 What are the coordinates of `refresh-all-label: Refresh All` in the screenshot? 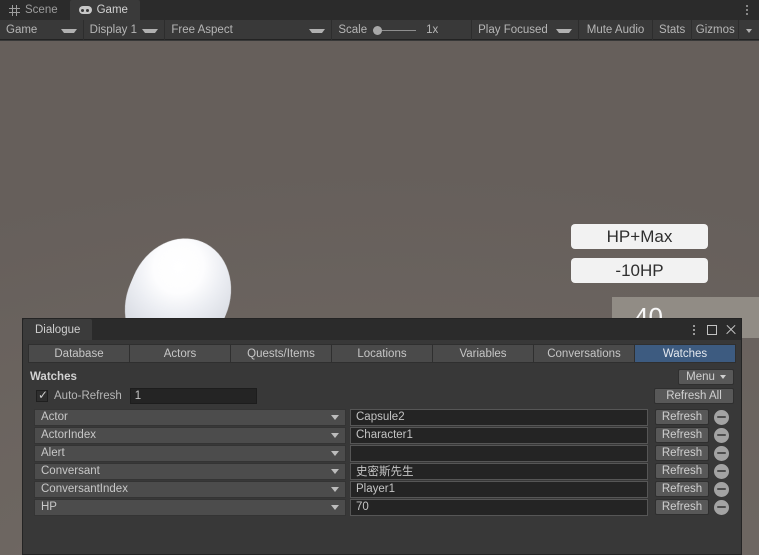 It's located at (694, 396).